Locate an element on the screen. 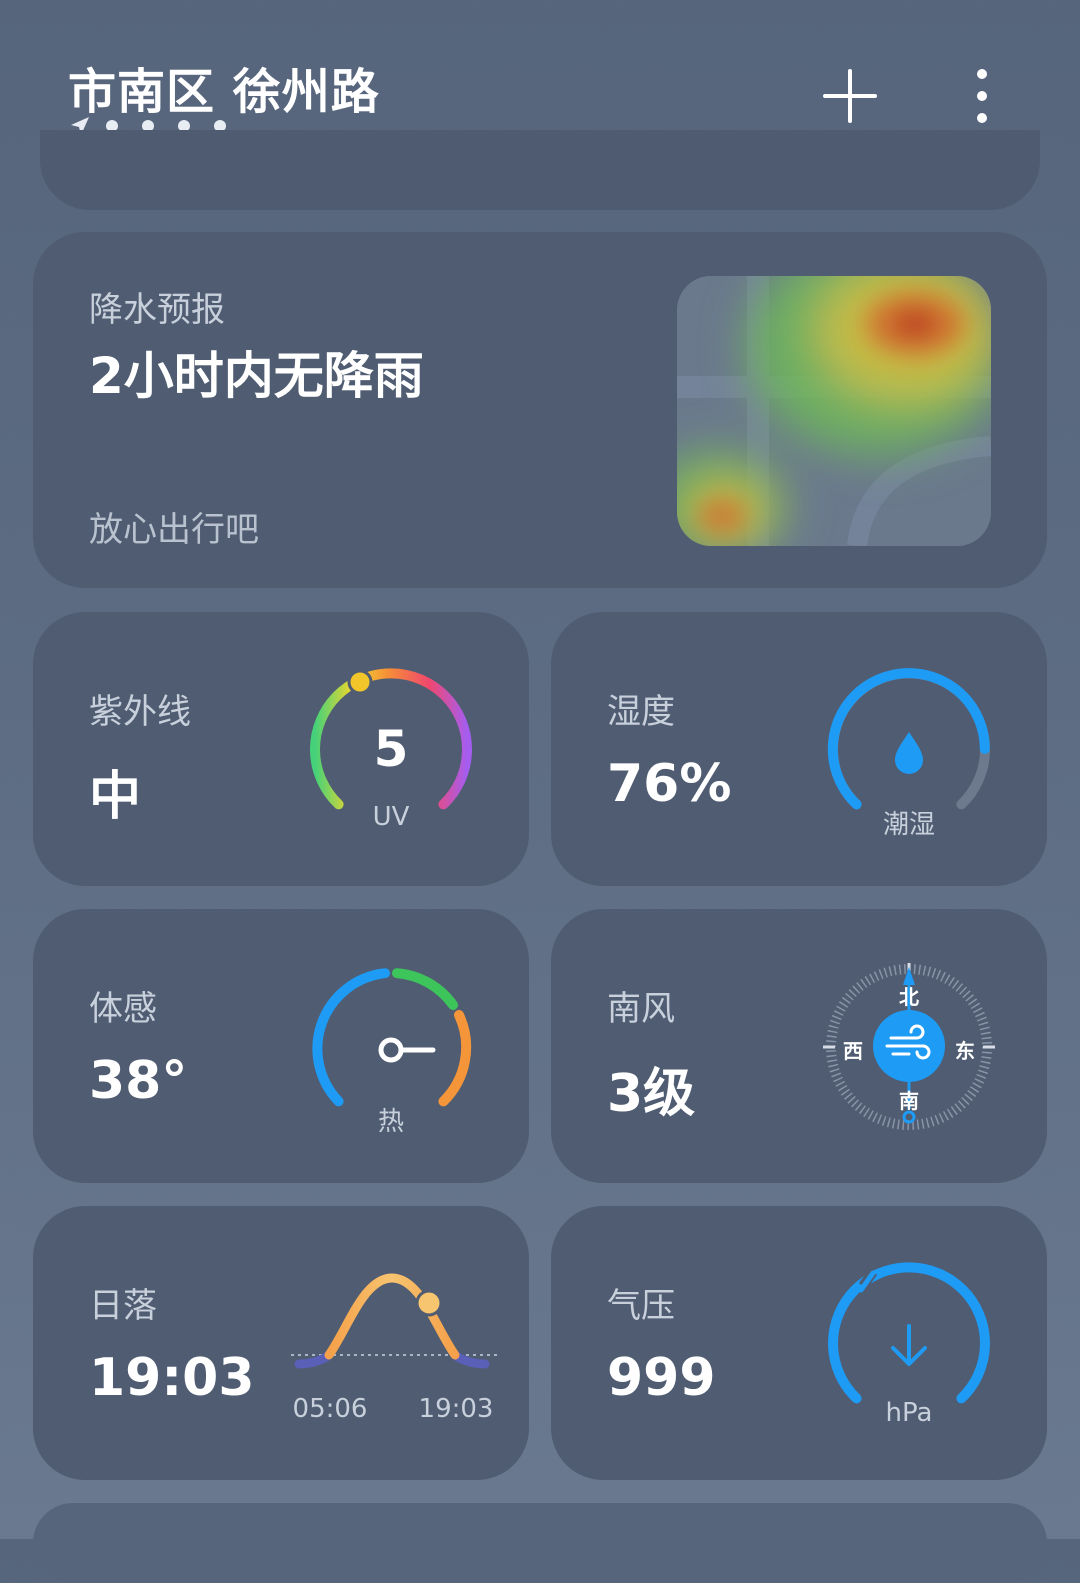 This screenshot has width=1080, height=1583. humidity-level: 潮湿 is located at coordinates (908, 825).